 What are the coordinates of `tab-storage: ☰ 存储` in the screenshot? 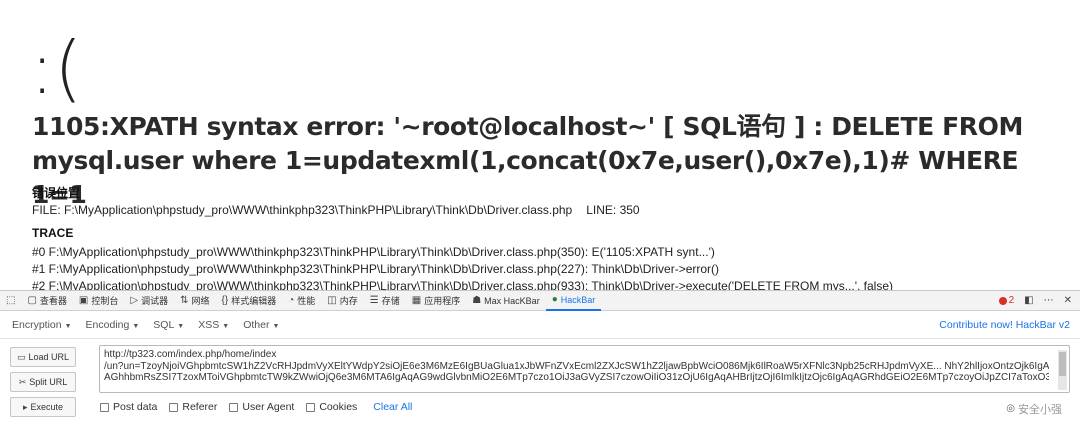 It's located at (385, 301).